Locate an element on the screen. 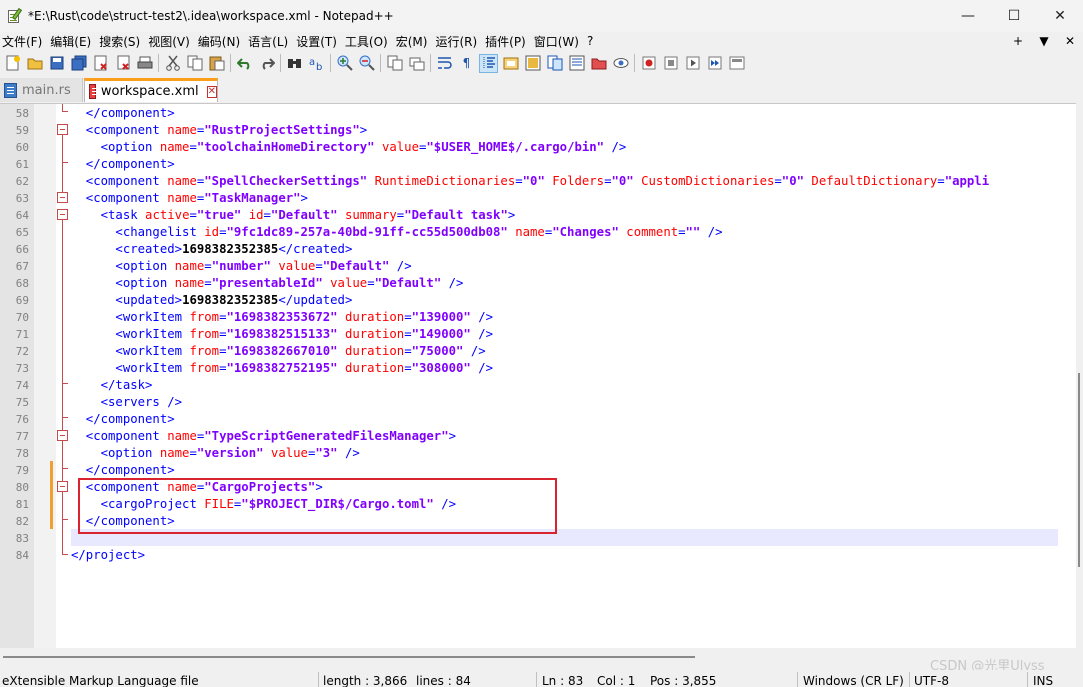 This screenshot has height=687, width=1083. sync-horizontal-icon is located at coordinates (416, 63).